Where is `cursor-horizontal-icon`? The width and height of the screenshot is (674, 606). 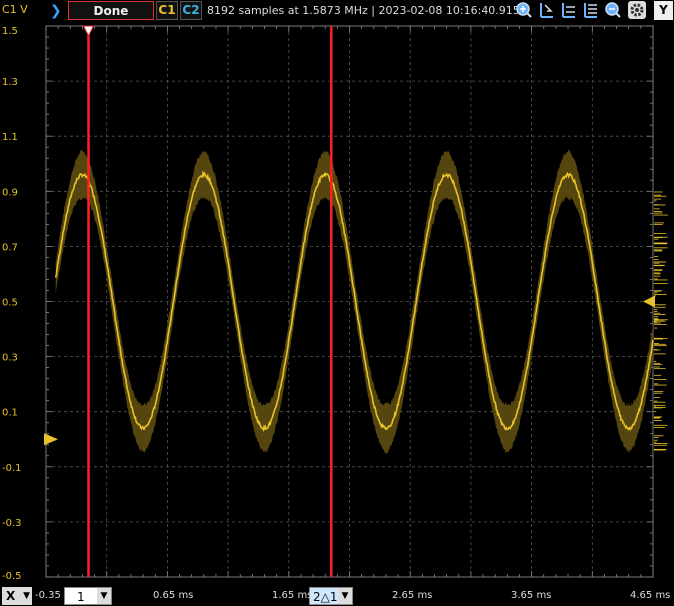 cursor-horizontal-icon is located at coordinates (568, 10).